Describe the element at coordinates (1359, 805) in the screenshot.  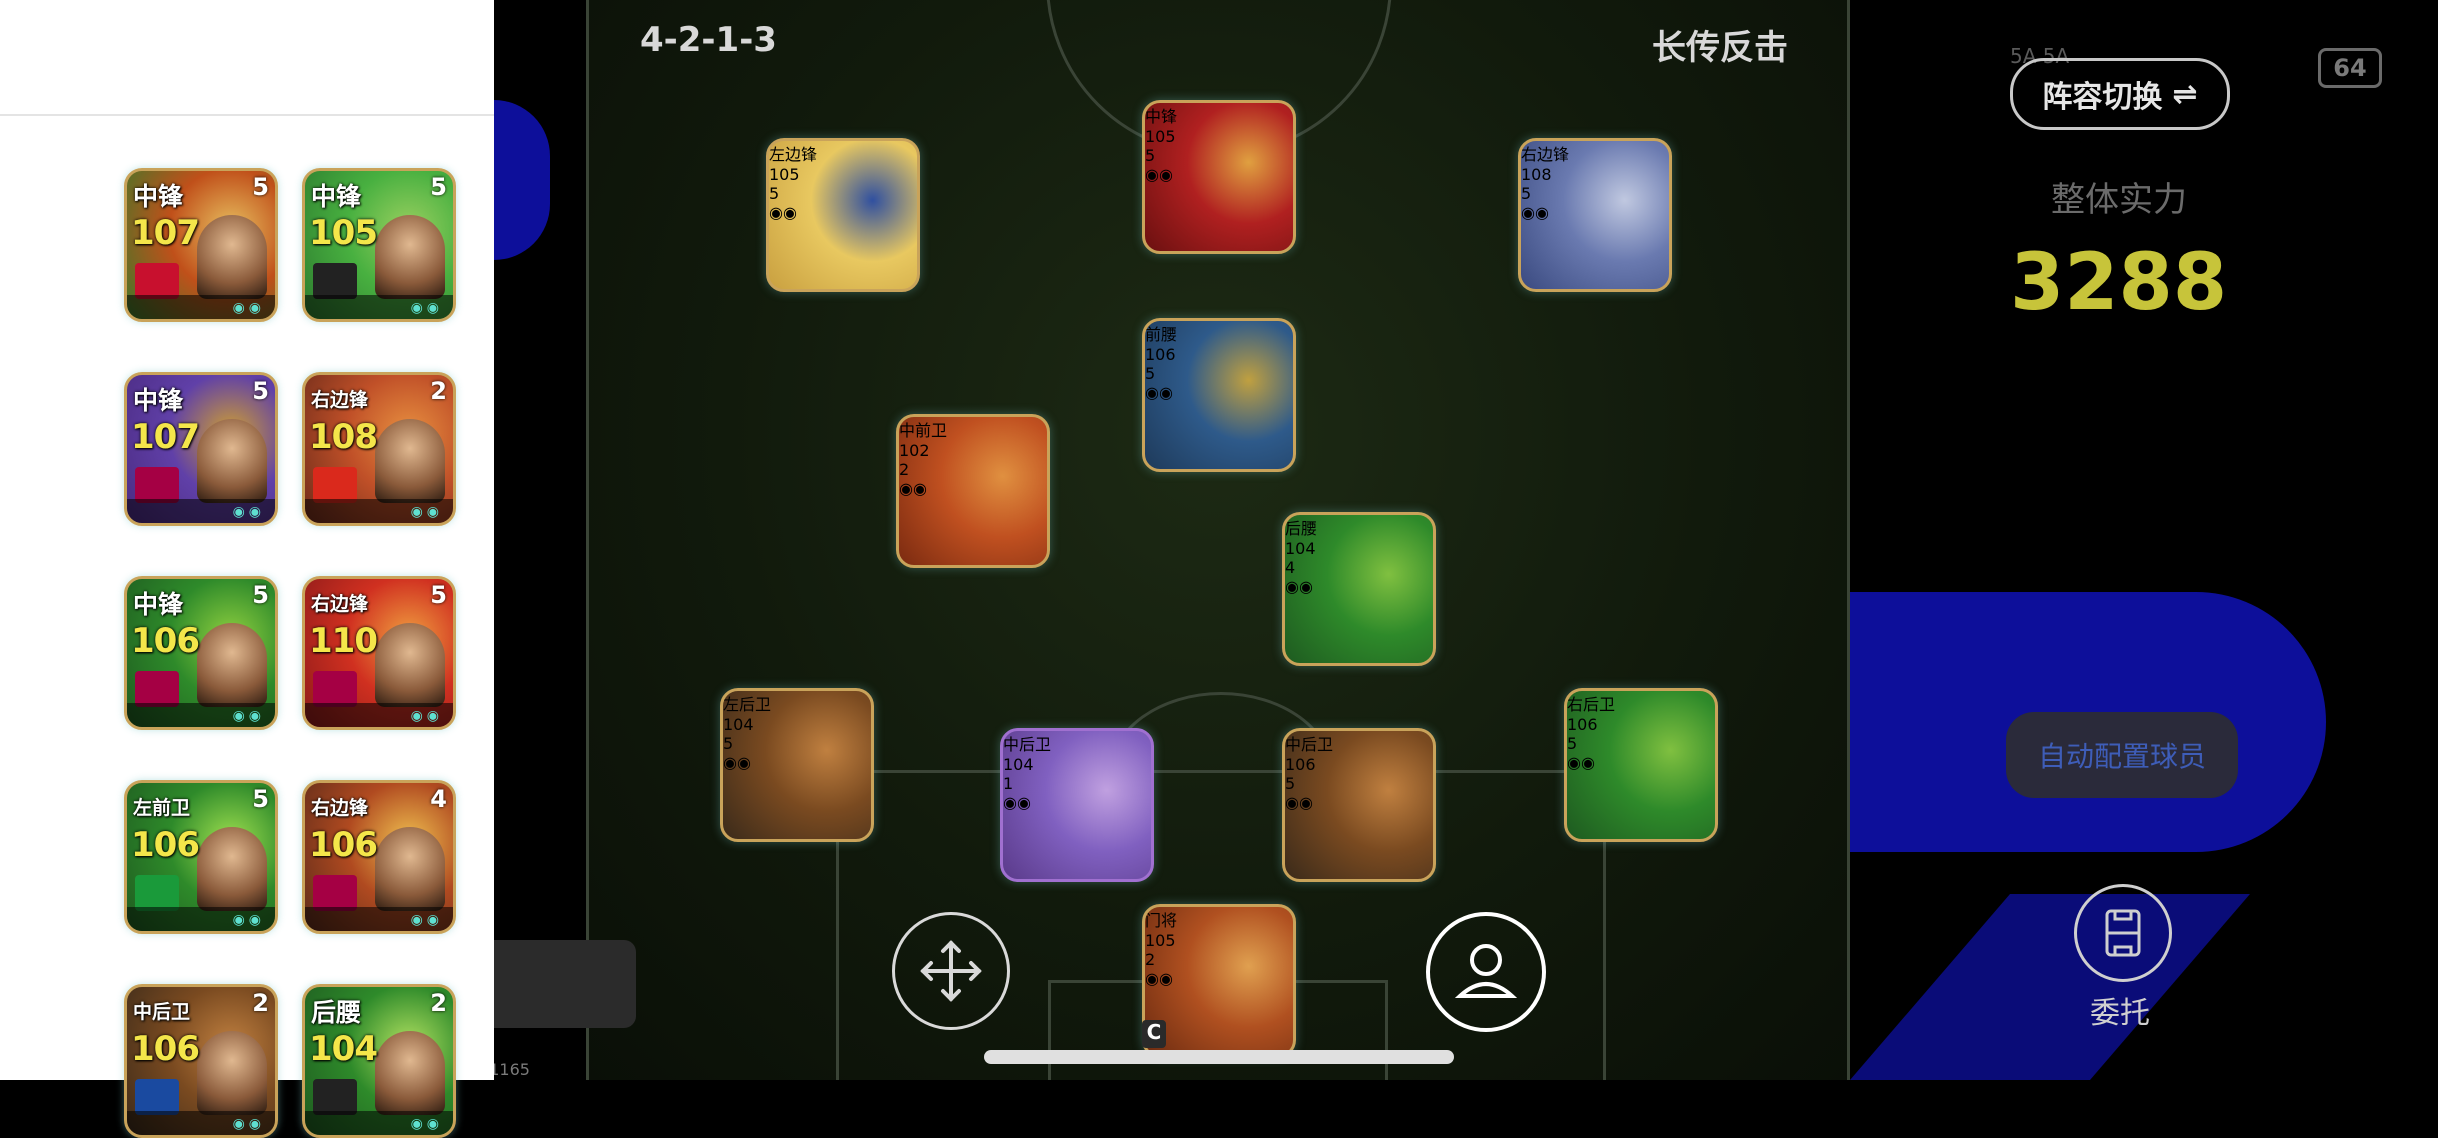
I see `starter-player-card: 中后卫 106 5 ◉◉` at that location.